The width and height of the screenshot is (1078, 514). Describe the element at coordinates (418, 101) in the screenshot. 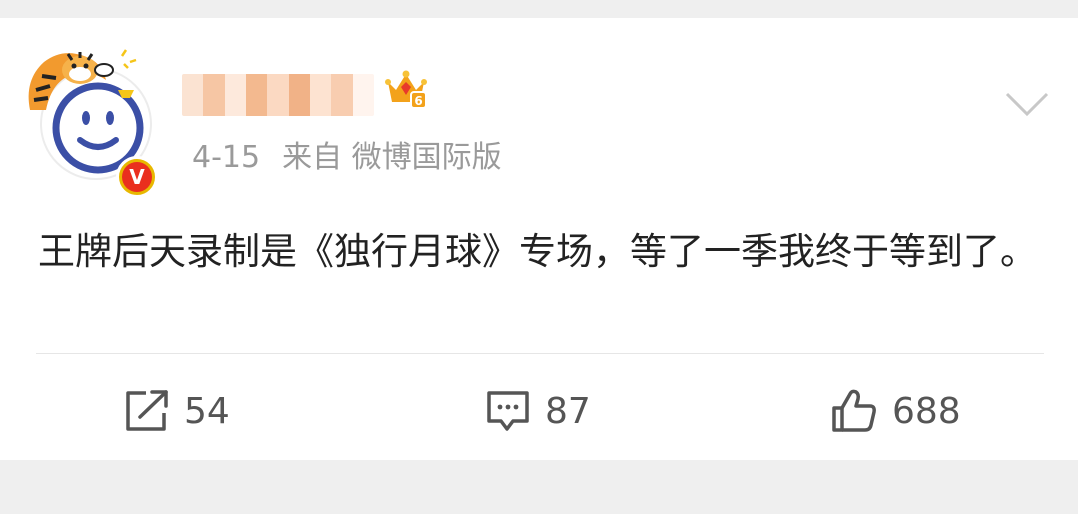

I see `vip-level: 6` at that location.